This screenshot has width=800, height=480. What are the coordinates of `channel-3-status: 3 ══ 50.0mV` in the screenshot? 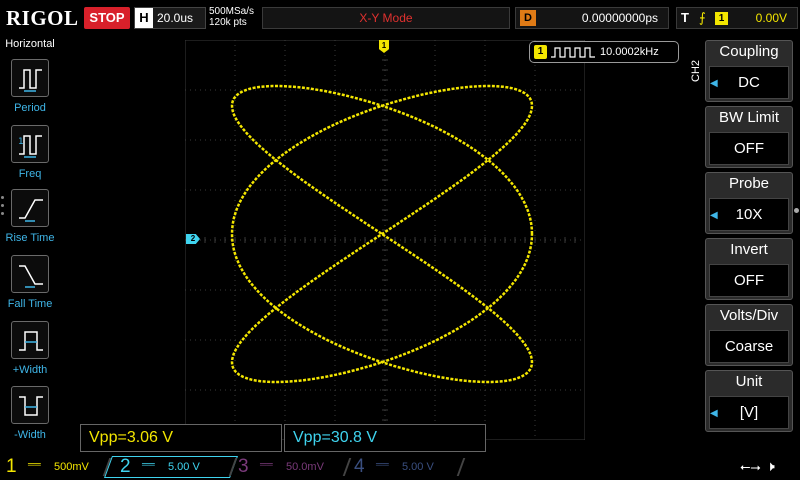 It's located at (291, 467).